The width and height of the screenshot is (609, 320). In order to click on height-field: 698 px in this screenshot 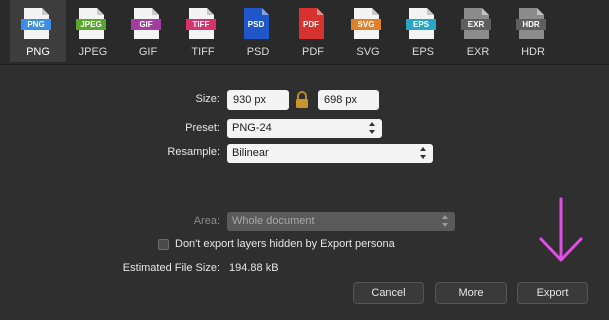, I will do `click(348, 100)`.